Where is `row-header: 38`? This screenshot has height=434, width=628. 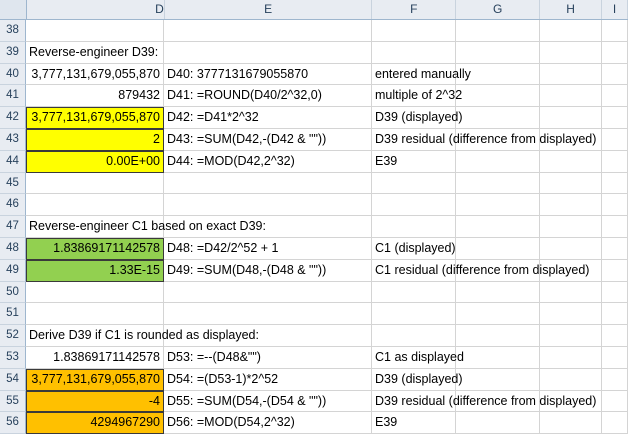 row-header: 38 is located at coordinates (13, 31).